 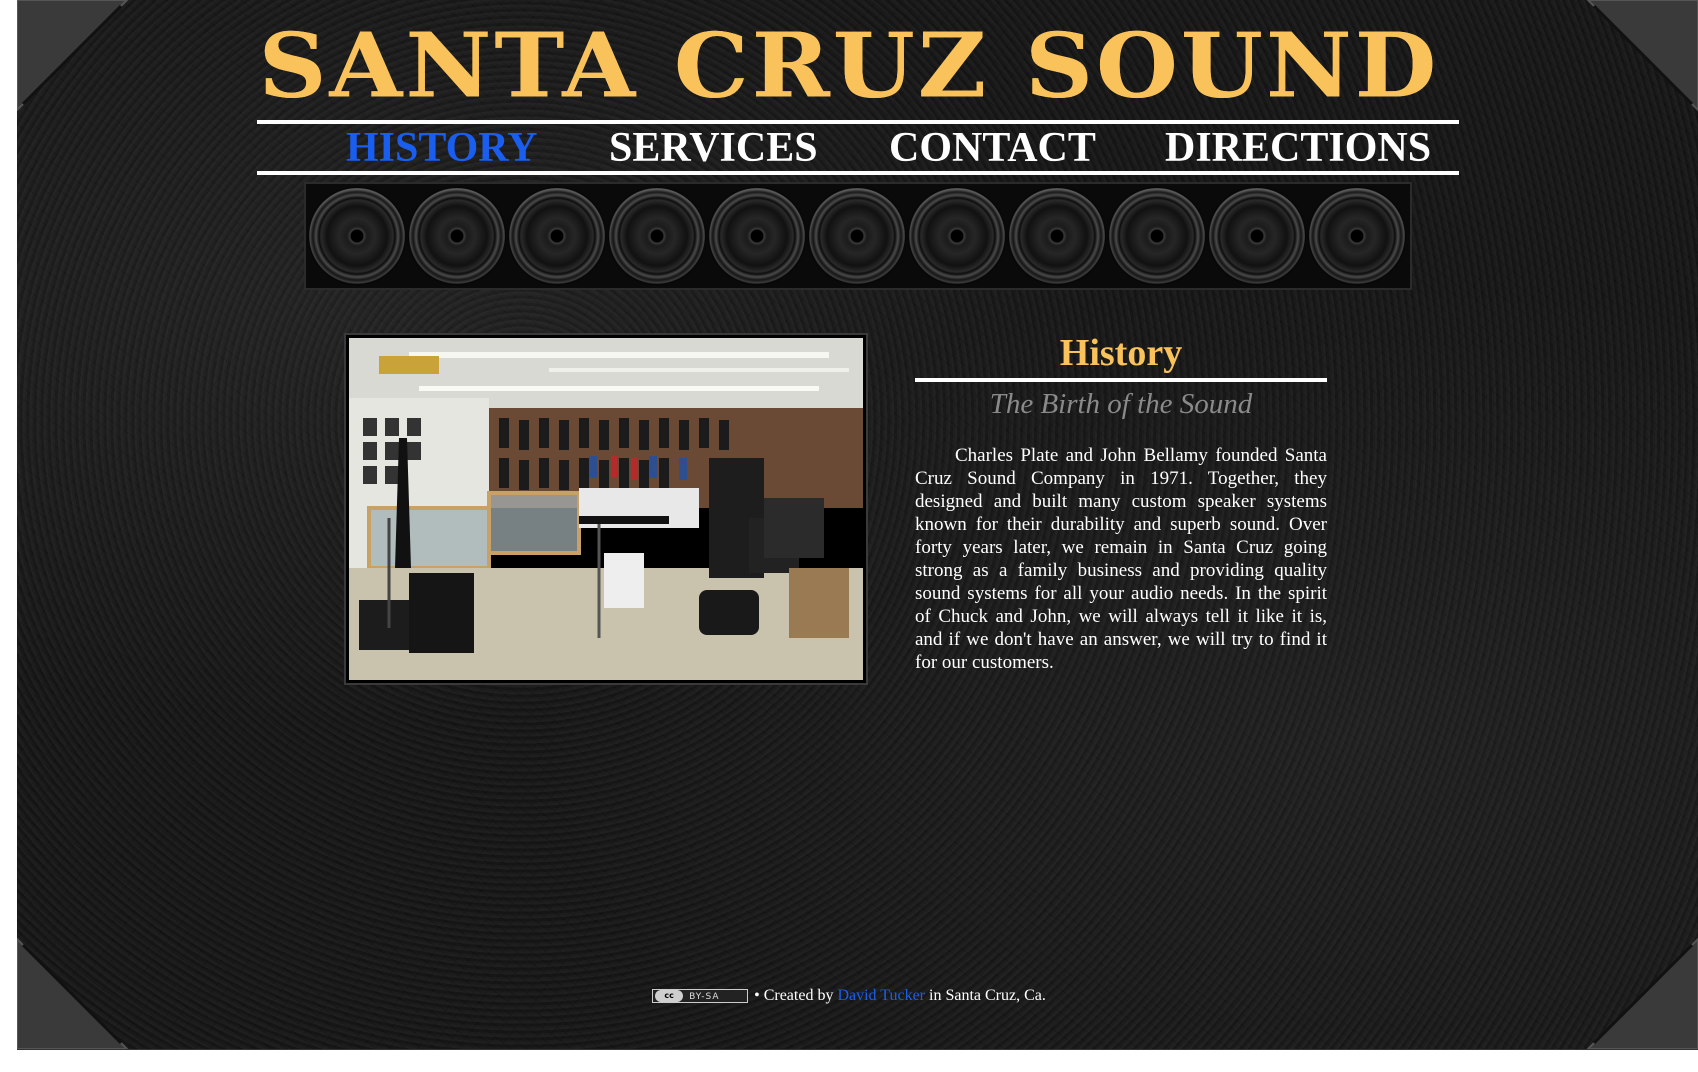 I want to click on store-photo, so click(x=606, y=509).